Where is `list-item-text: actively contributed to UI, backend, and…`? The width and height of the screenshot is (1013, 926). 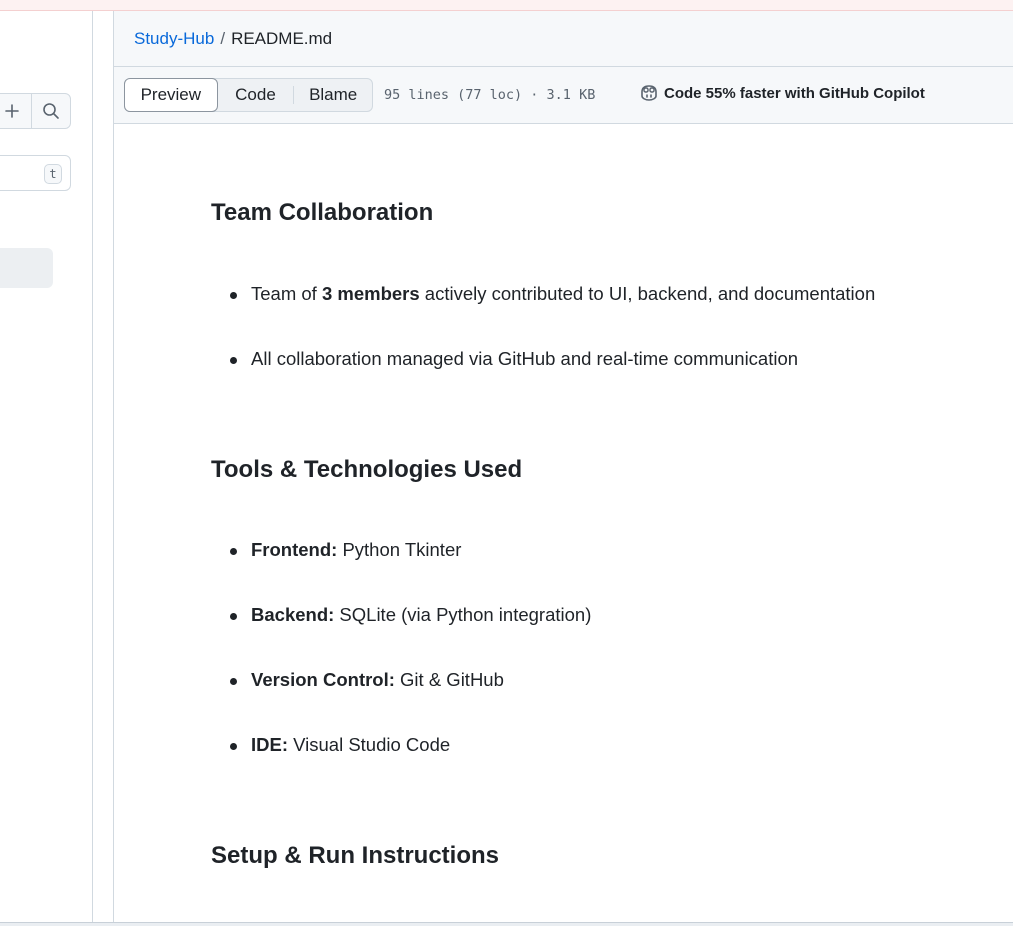 list-item-text: actively contributed to UI, backend, and… is located at coordinates (647, 293).